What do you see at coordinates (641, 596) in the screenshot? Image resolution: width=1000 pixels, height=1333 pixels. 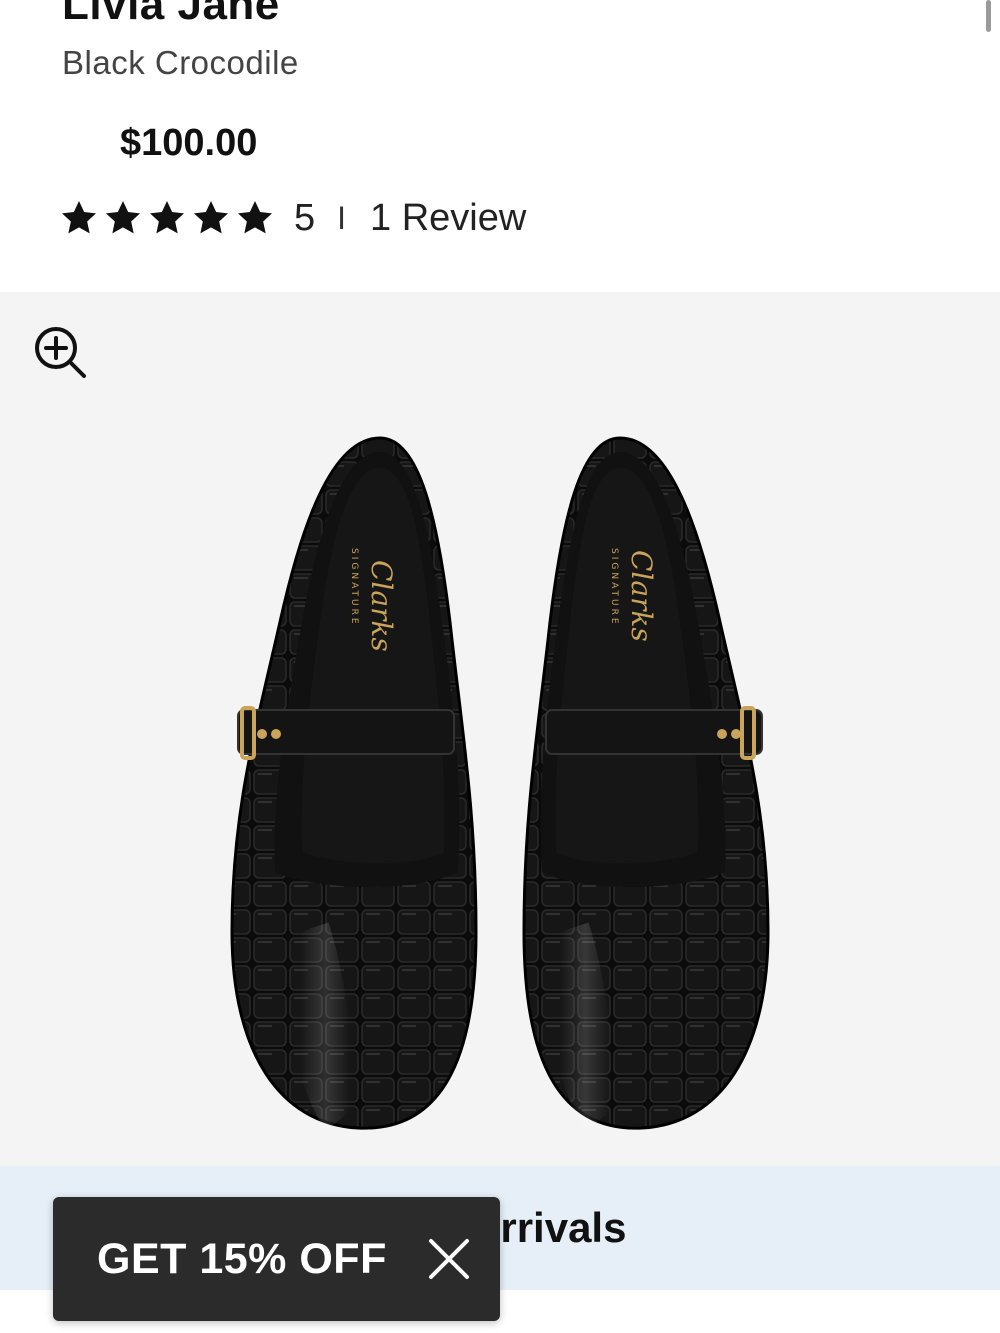 I see `insole-brand-right: Clarks` at bounding box center [641, 596].